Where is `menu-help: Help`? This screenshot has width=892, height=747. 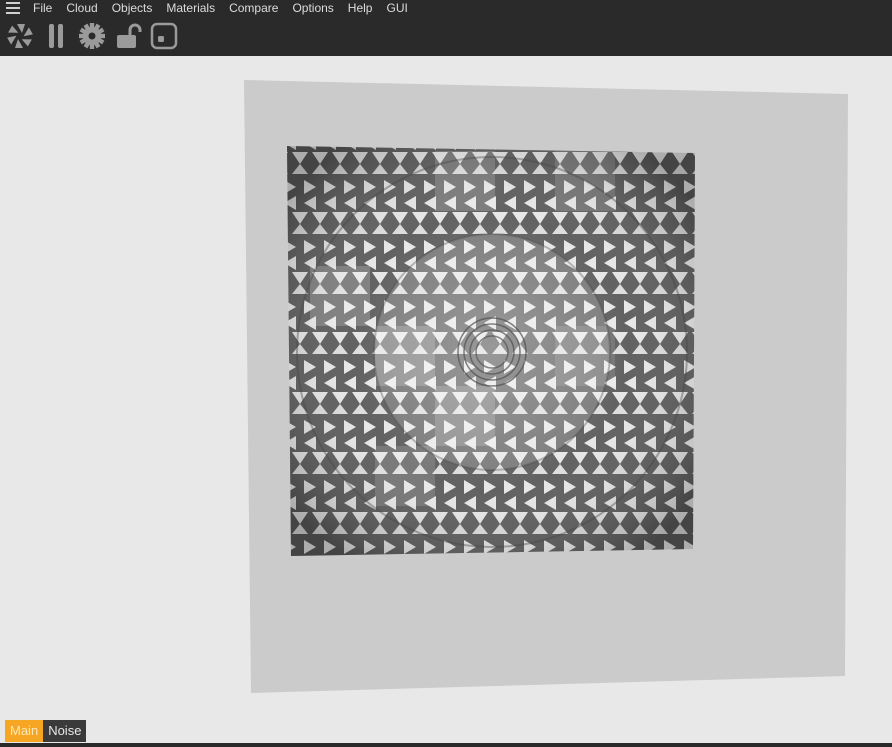
menu-help: Help is located at coordinates (360, 8).